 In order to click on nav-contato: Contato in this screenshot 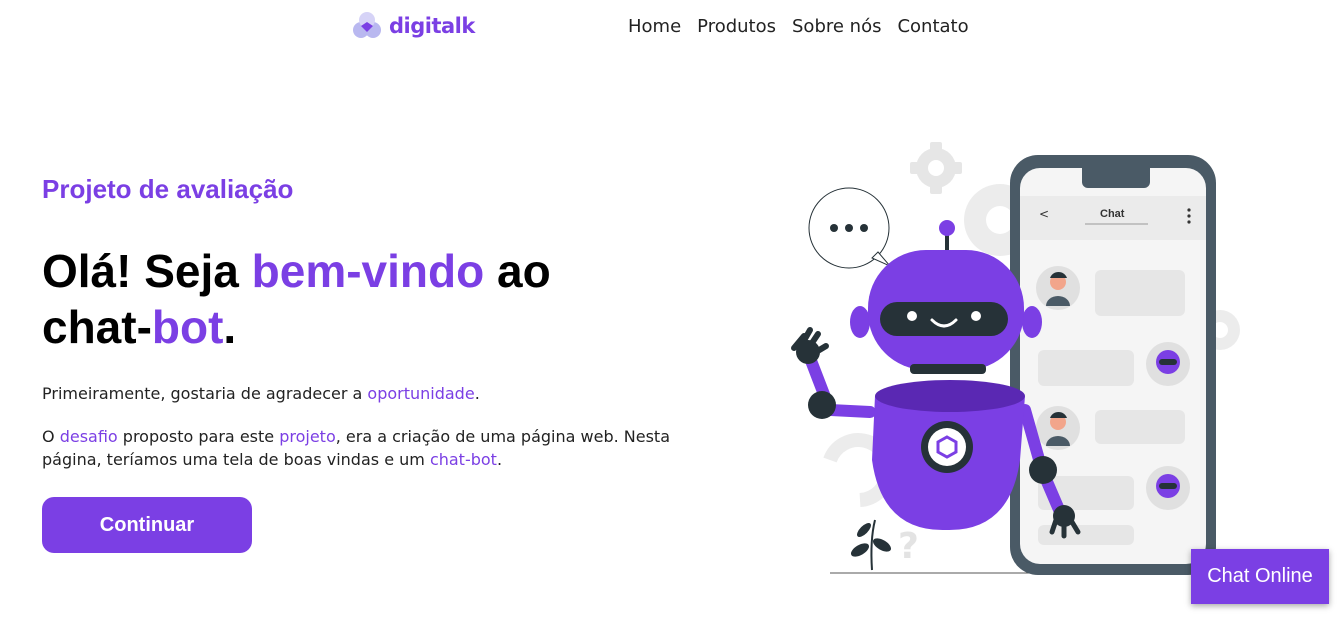, I will do `click(932, 26)`.